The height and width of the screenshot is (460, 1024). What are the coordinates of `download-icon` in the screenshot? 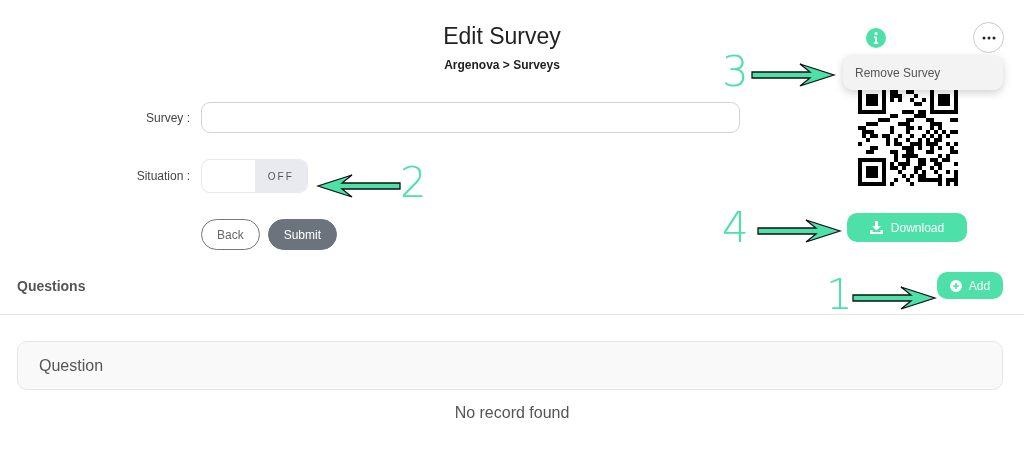 It's located at (876, 227).